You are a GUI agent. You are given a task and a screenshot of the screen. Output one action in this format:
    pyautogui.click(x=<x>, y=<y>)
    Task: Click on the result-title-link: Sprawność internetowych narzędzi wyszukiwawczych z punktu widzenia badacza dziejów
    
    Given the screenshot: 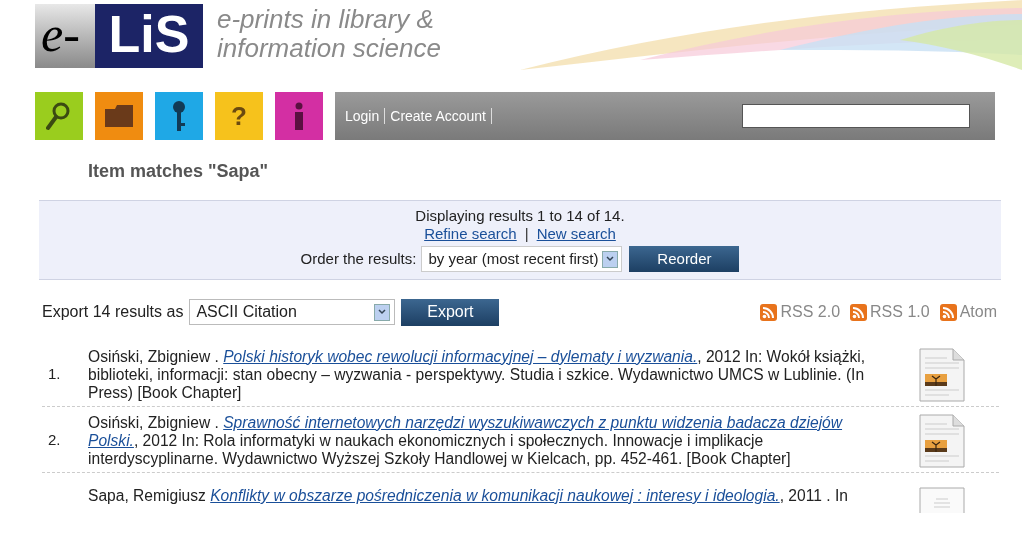 What is the action you would take?
    pyautogui.click(x=533, y=422)
    